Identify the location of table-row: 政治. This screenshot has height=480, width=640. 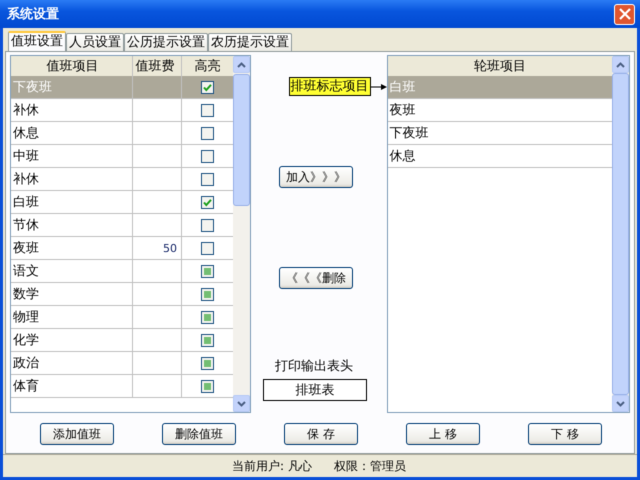
(122, 363).